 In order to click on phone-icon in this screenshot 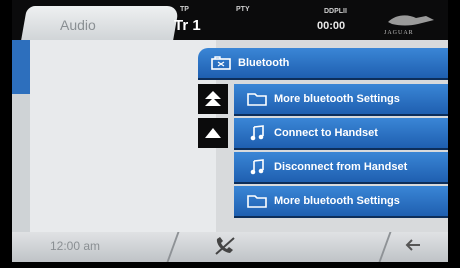, I will do `click(225, 246)`.